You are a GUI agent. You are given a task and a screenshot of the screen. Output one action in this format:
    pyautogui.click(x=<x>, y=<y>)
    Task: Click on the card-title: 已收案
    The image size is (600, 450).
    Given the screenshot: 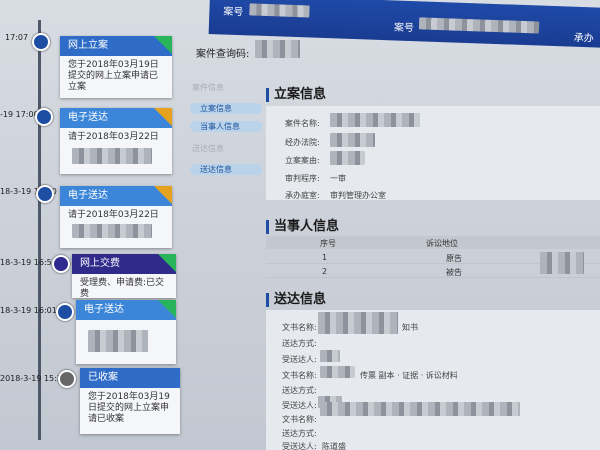 What is the action you would take?
    pyautogui.click(x=103, y=377)
    